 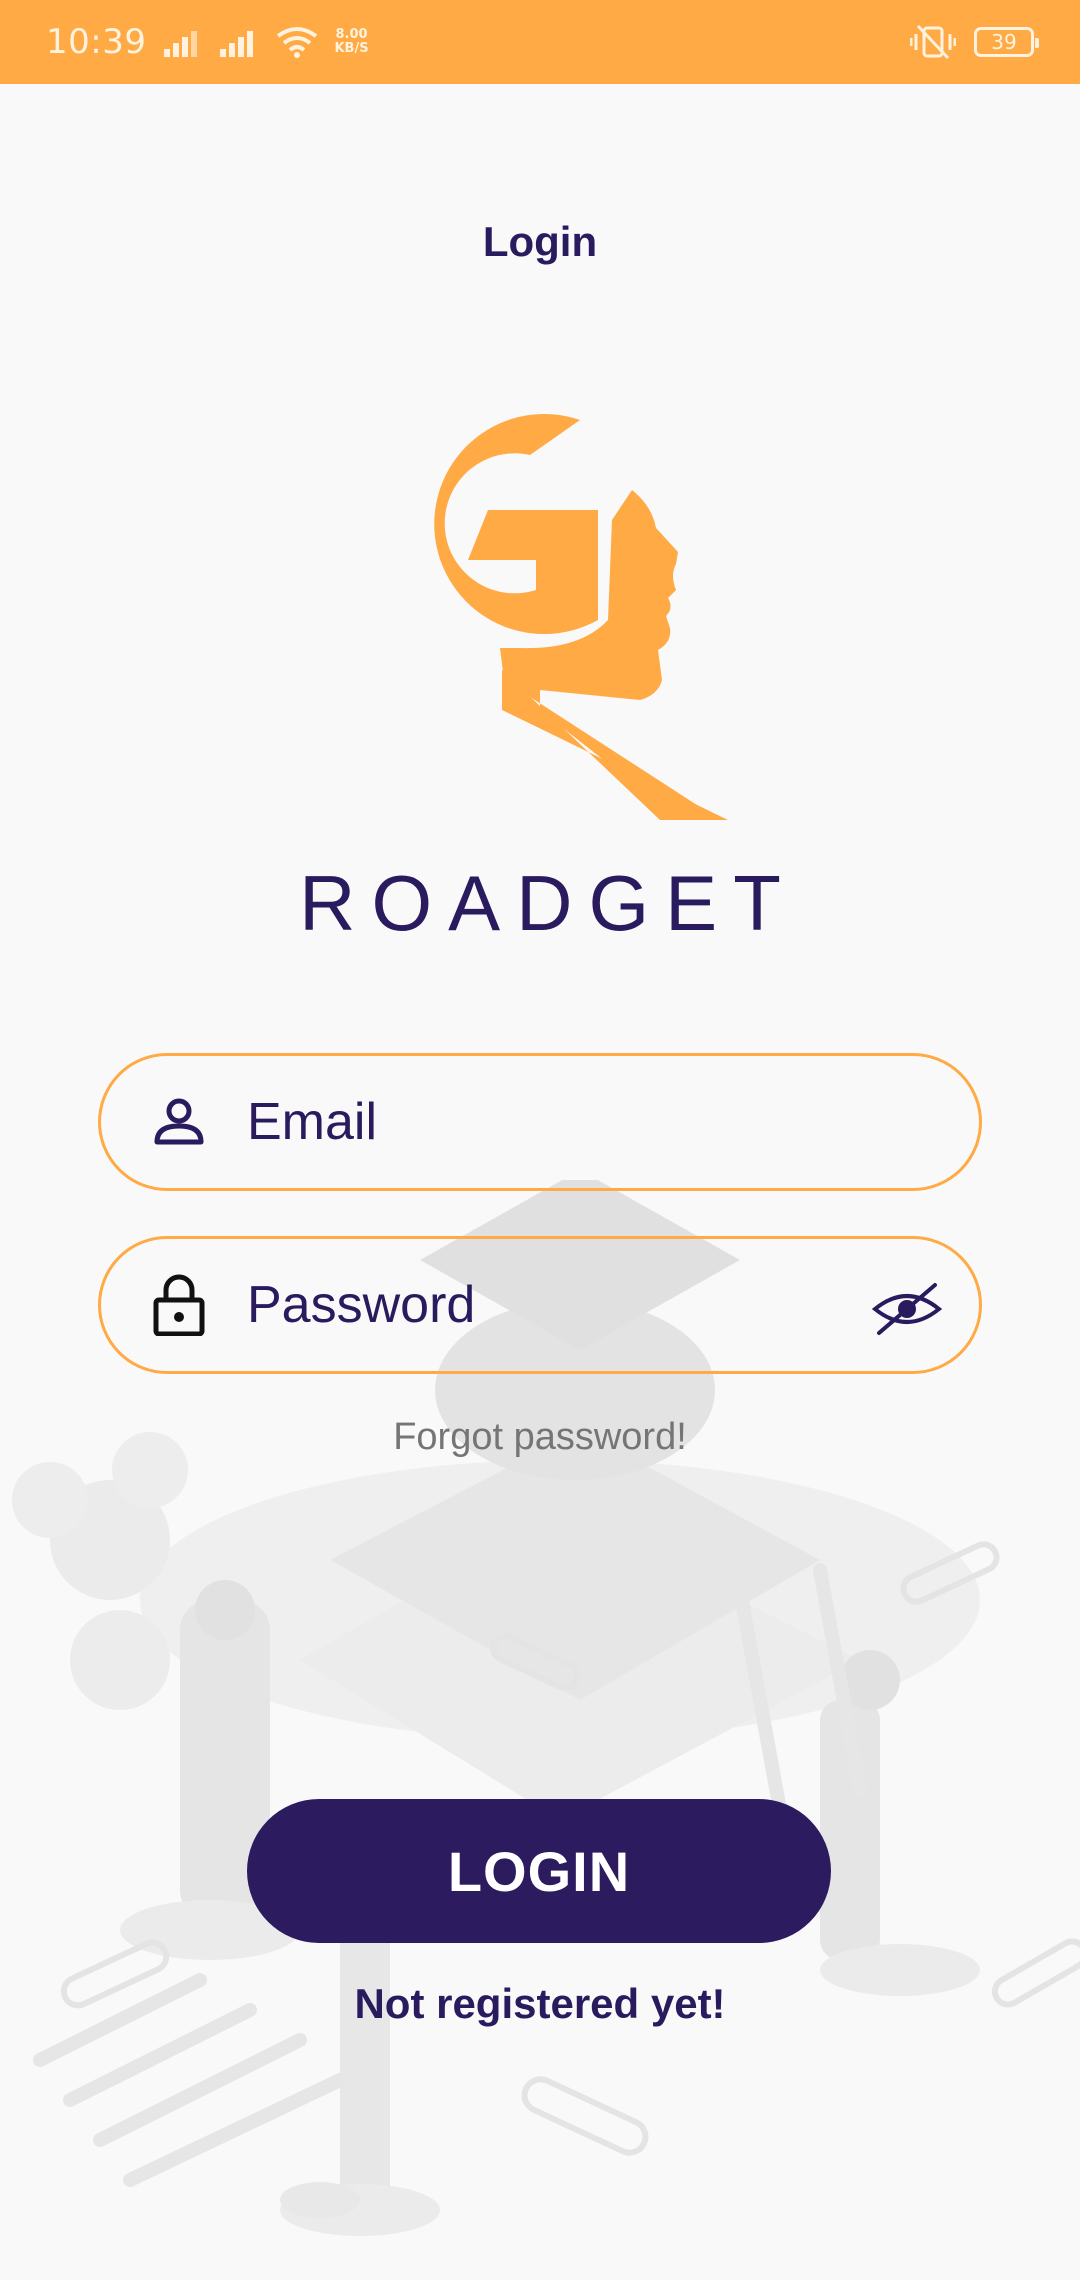 I want to click on email-field, so click(x=540, y=1122).